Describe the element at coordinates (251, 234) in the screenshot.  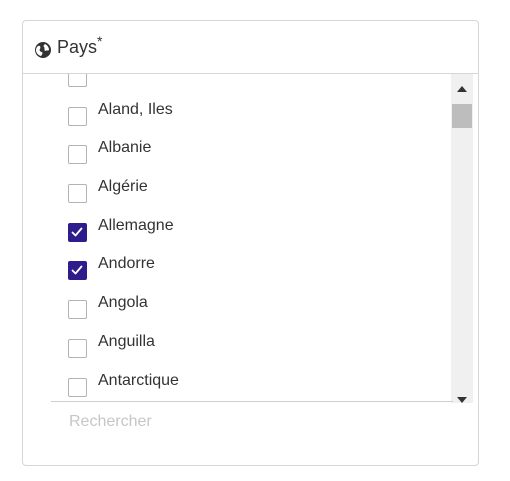
I see `country-option: Allemagne` at that location.